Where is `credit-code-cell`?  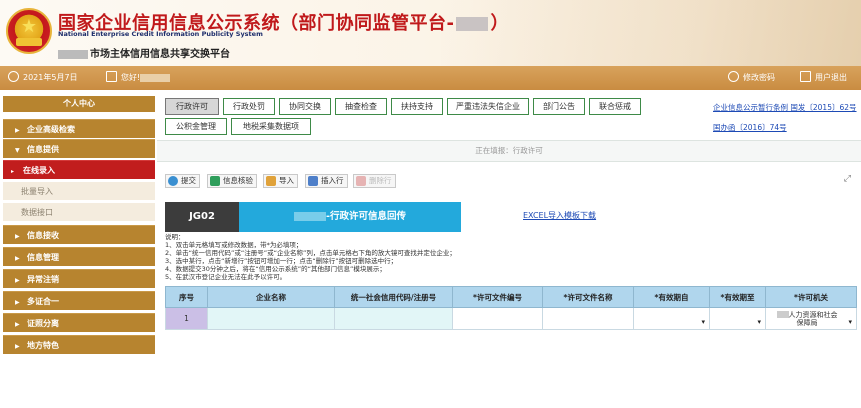
credit-code-cell is located at coordinates (393, 318).